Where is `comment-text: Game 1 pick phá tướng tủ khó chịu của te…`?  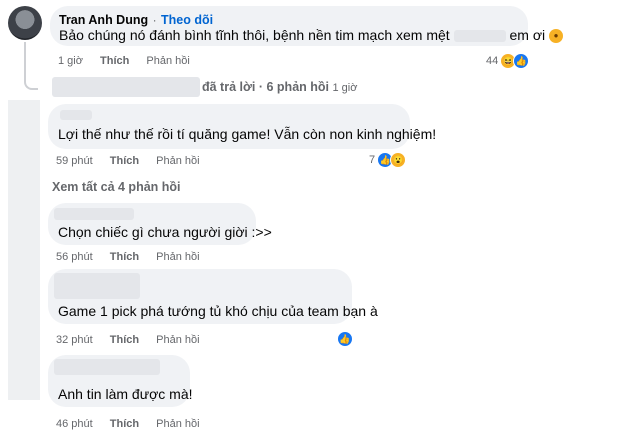 comment-text: Game 1 pick phá tướng tủ khó chịu của te… is located at coordinates (218, 311).